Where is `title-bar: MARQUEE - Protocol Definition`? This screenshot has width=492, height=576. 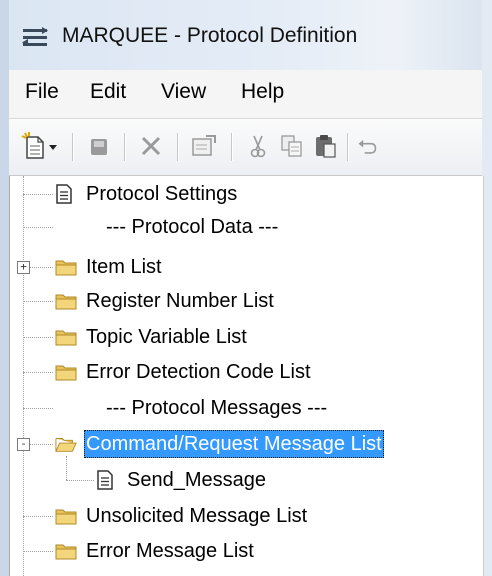
title-bar: MARQUEE - Protocol Definition is located at coordinates (246, 35).